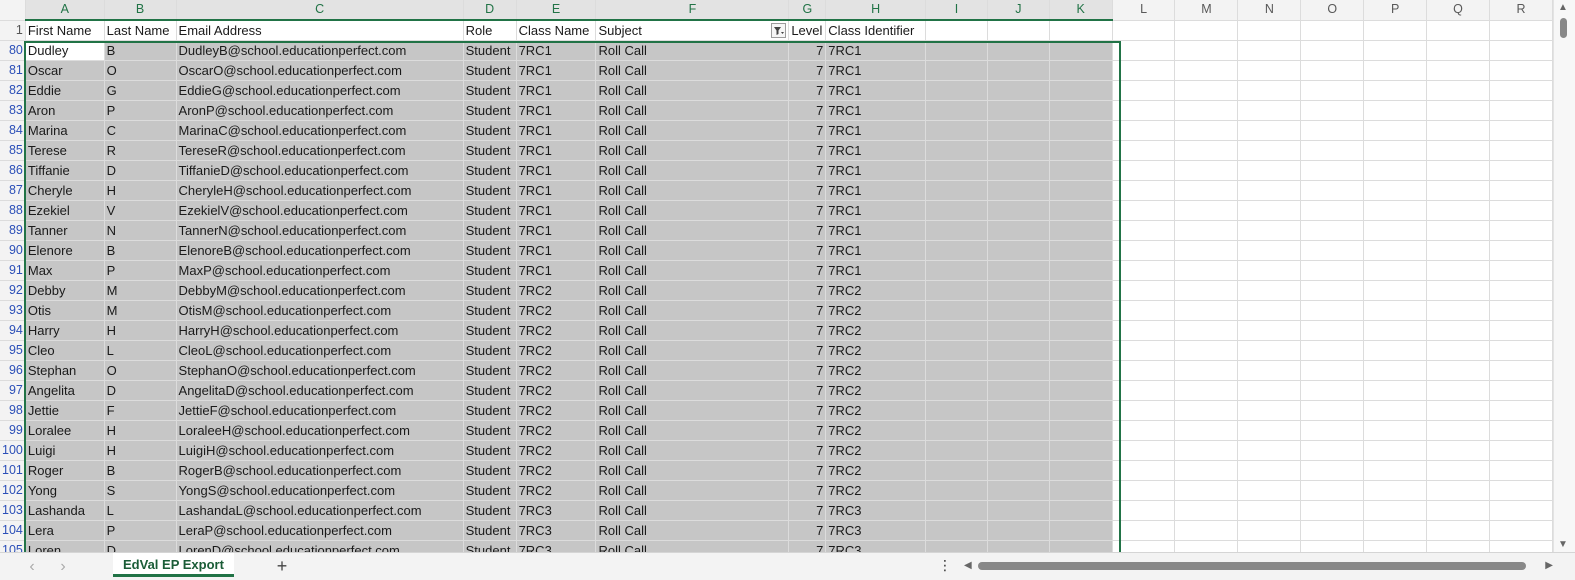 Image resolution: width=1575 pixels, height=580 pixels. What do you see at coordinates (140, 390) in the screenshot?
I see `cell-b: D` at bounding box center [140, 390].